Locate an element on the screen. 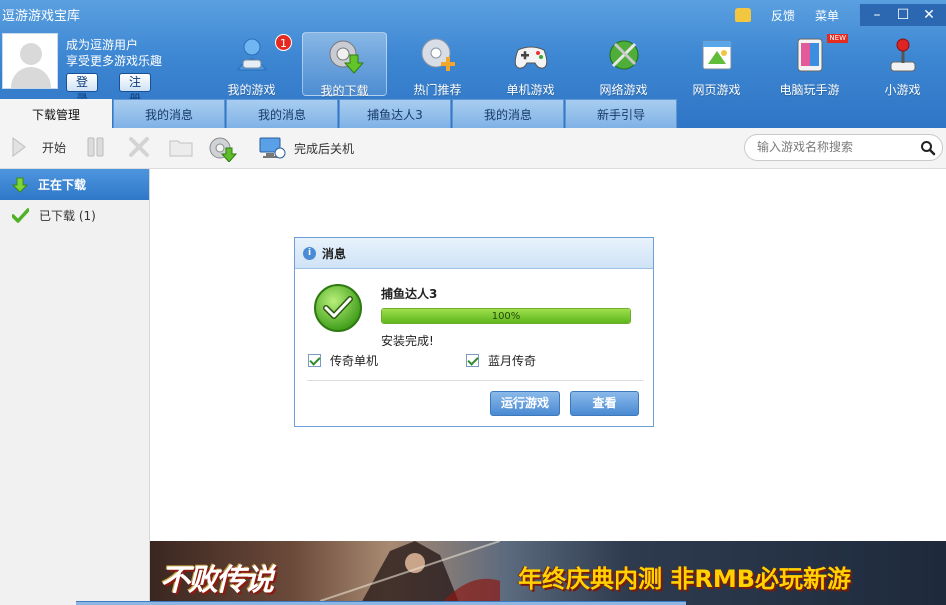 Image resolution: width=946 pixels, height=605 pixels. system-bar: 反馈 菜单 – ☐ ✕ is located at coordinates (840, 15).